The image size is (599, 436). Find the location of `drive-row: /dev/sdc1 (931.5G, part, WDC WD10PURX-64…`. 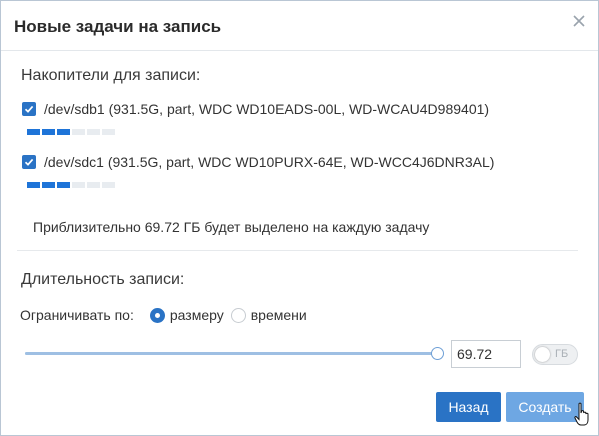

drive-row: /dev/sdc1 (931.5G, part, WDC WD10PURX-64… is located at coordinates (258, 162).